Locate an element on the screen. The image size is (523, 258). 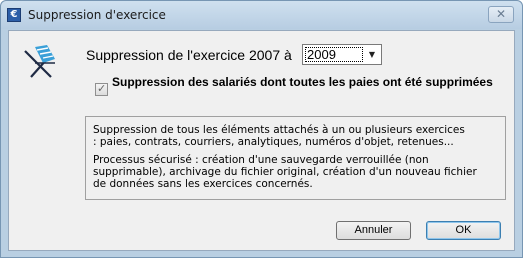
ok-button: OK is located at coordinates (463, 230).